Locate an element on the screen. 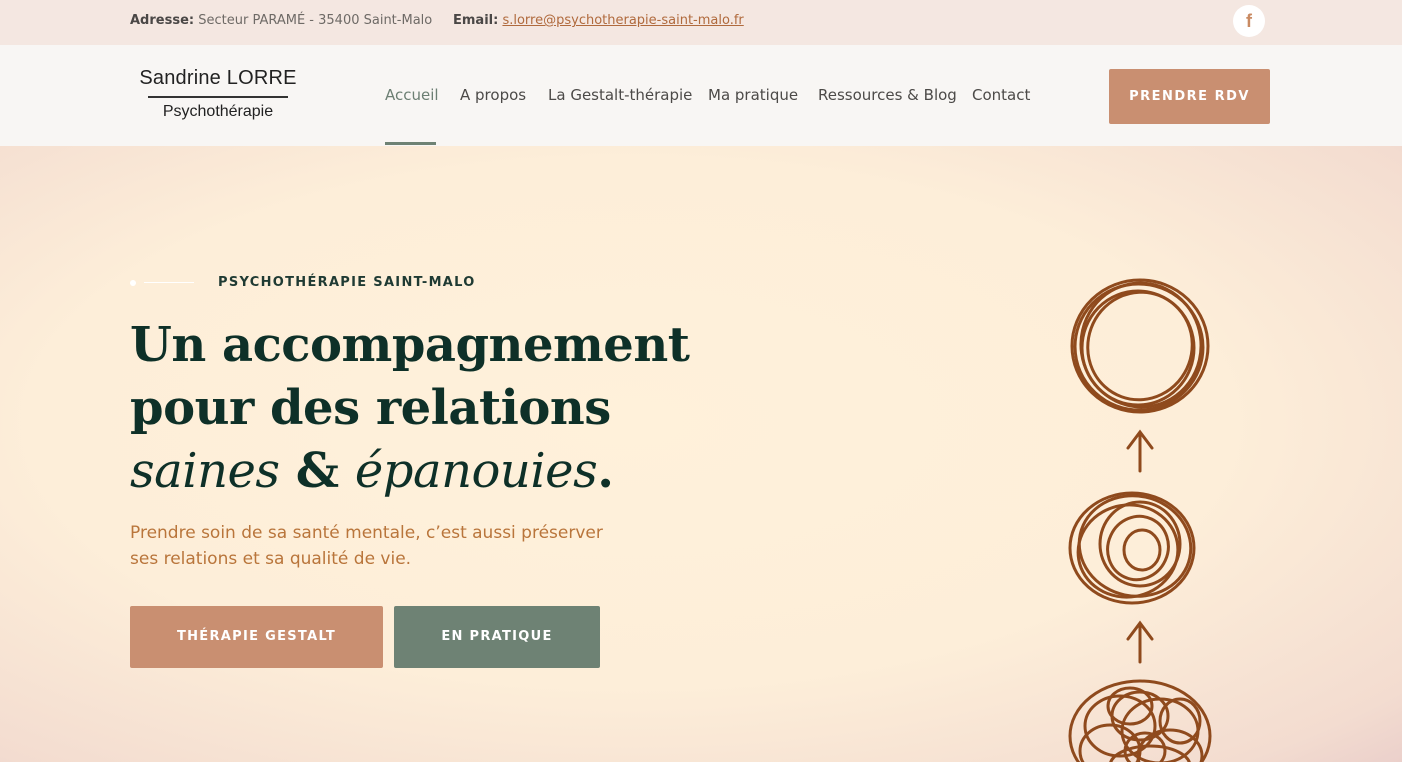  hero-title-line-3: saines & épanouies. is located at coordinates (409, 471).